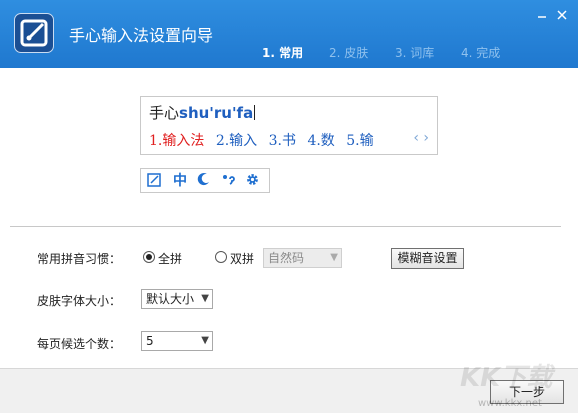 Image resolution: width=578 pixels, height=413 pixels. What do you see at coordinates (283, 53) in the screenshot?
I see `step-common: 1. 常用` at bounding box center [283, 53].